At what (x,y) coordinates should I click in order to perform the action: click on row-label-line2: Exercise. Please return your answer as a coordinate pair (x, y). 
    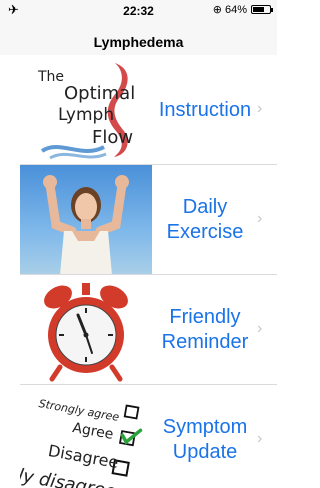
    Looking at the image, I should click on (205, 232).